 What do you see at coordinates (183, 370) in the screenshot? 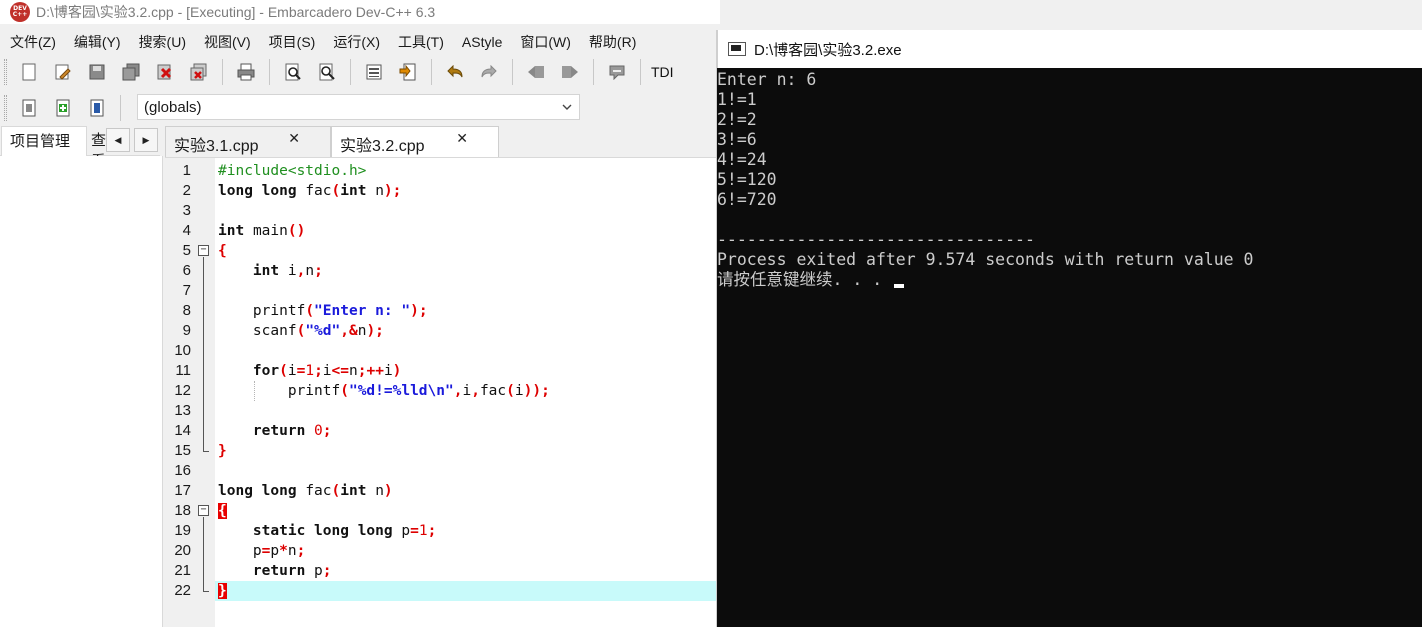
I see `line-number: 11` at bounding box center [183, 370].